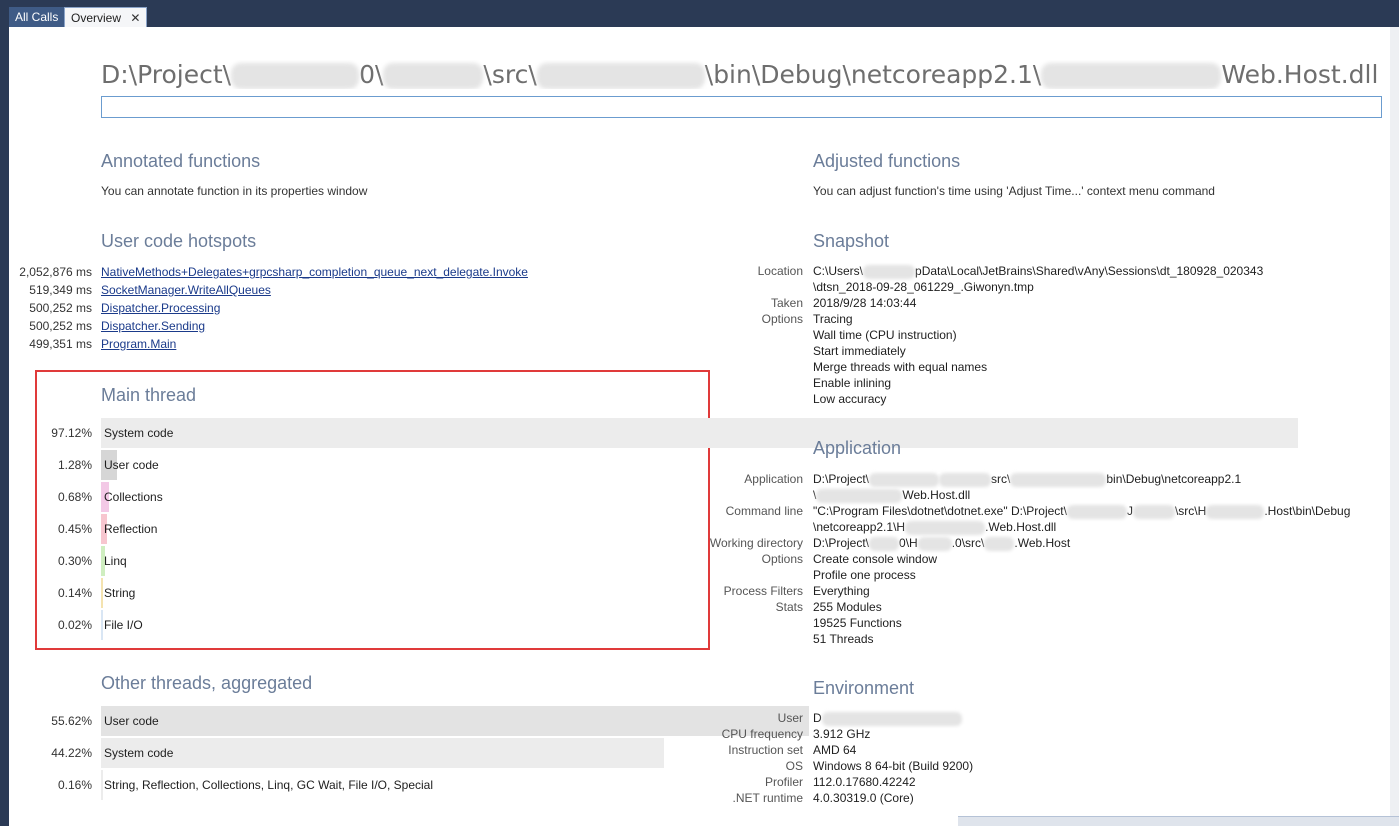 This screenshot has height=826, width=1399. I want to click on snapshot-option: Merge threads with equal names, so click(900, 367).